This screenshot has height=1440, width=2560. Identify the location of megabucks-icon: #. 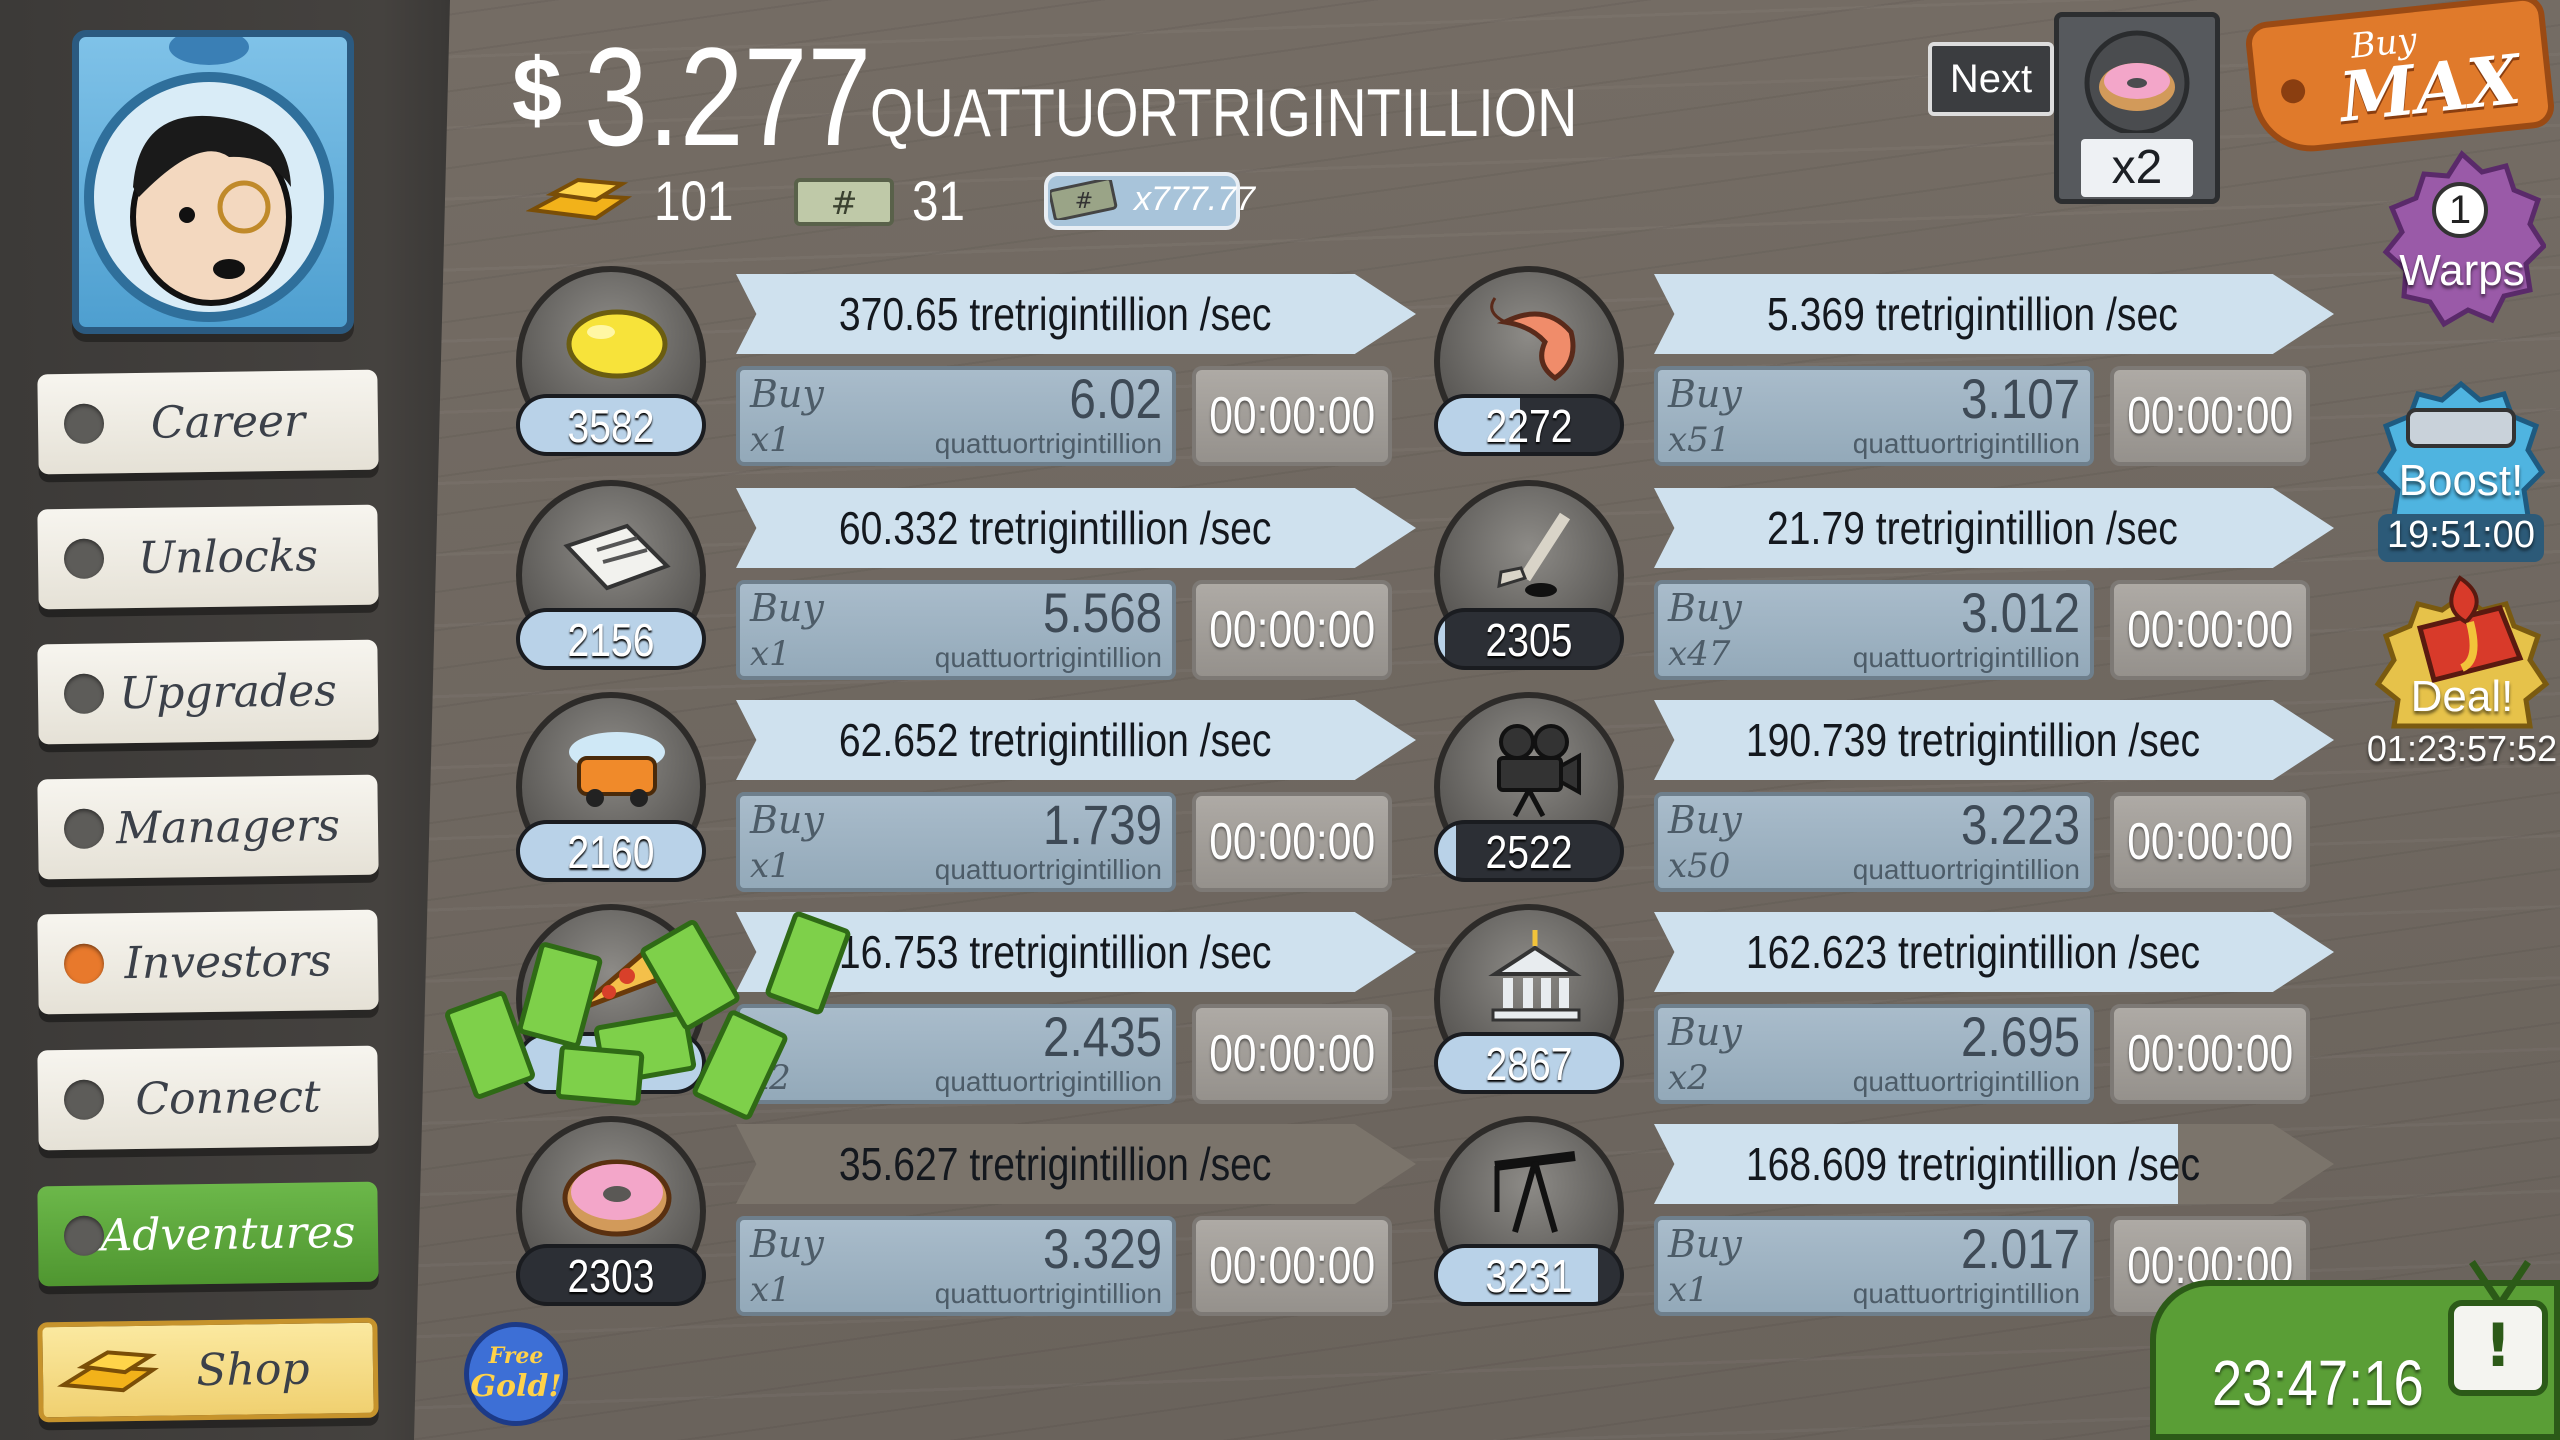
(1084, 200).